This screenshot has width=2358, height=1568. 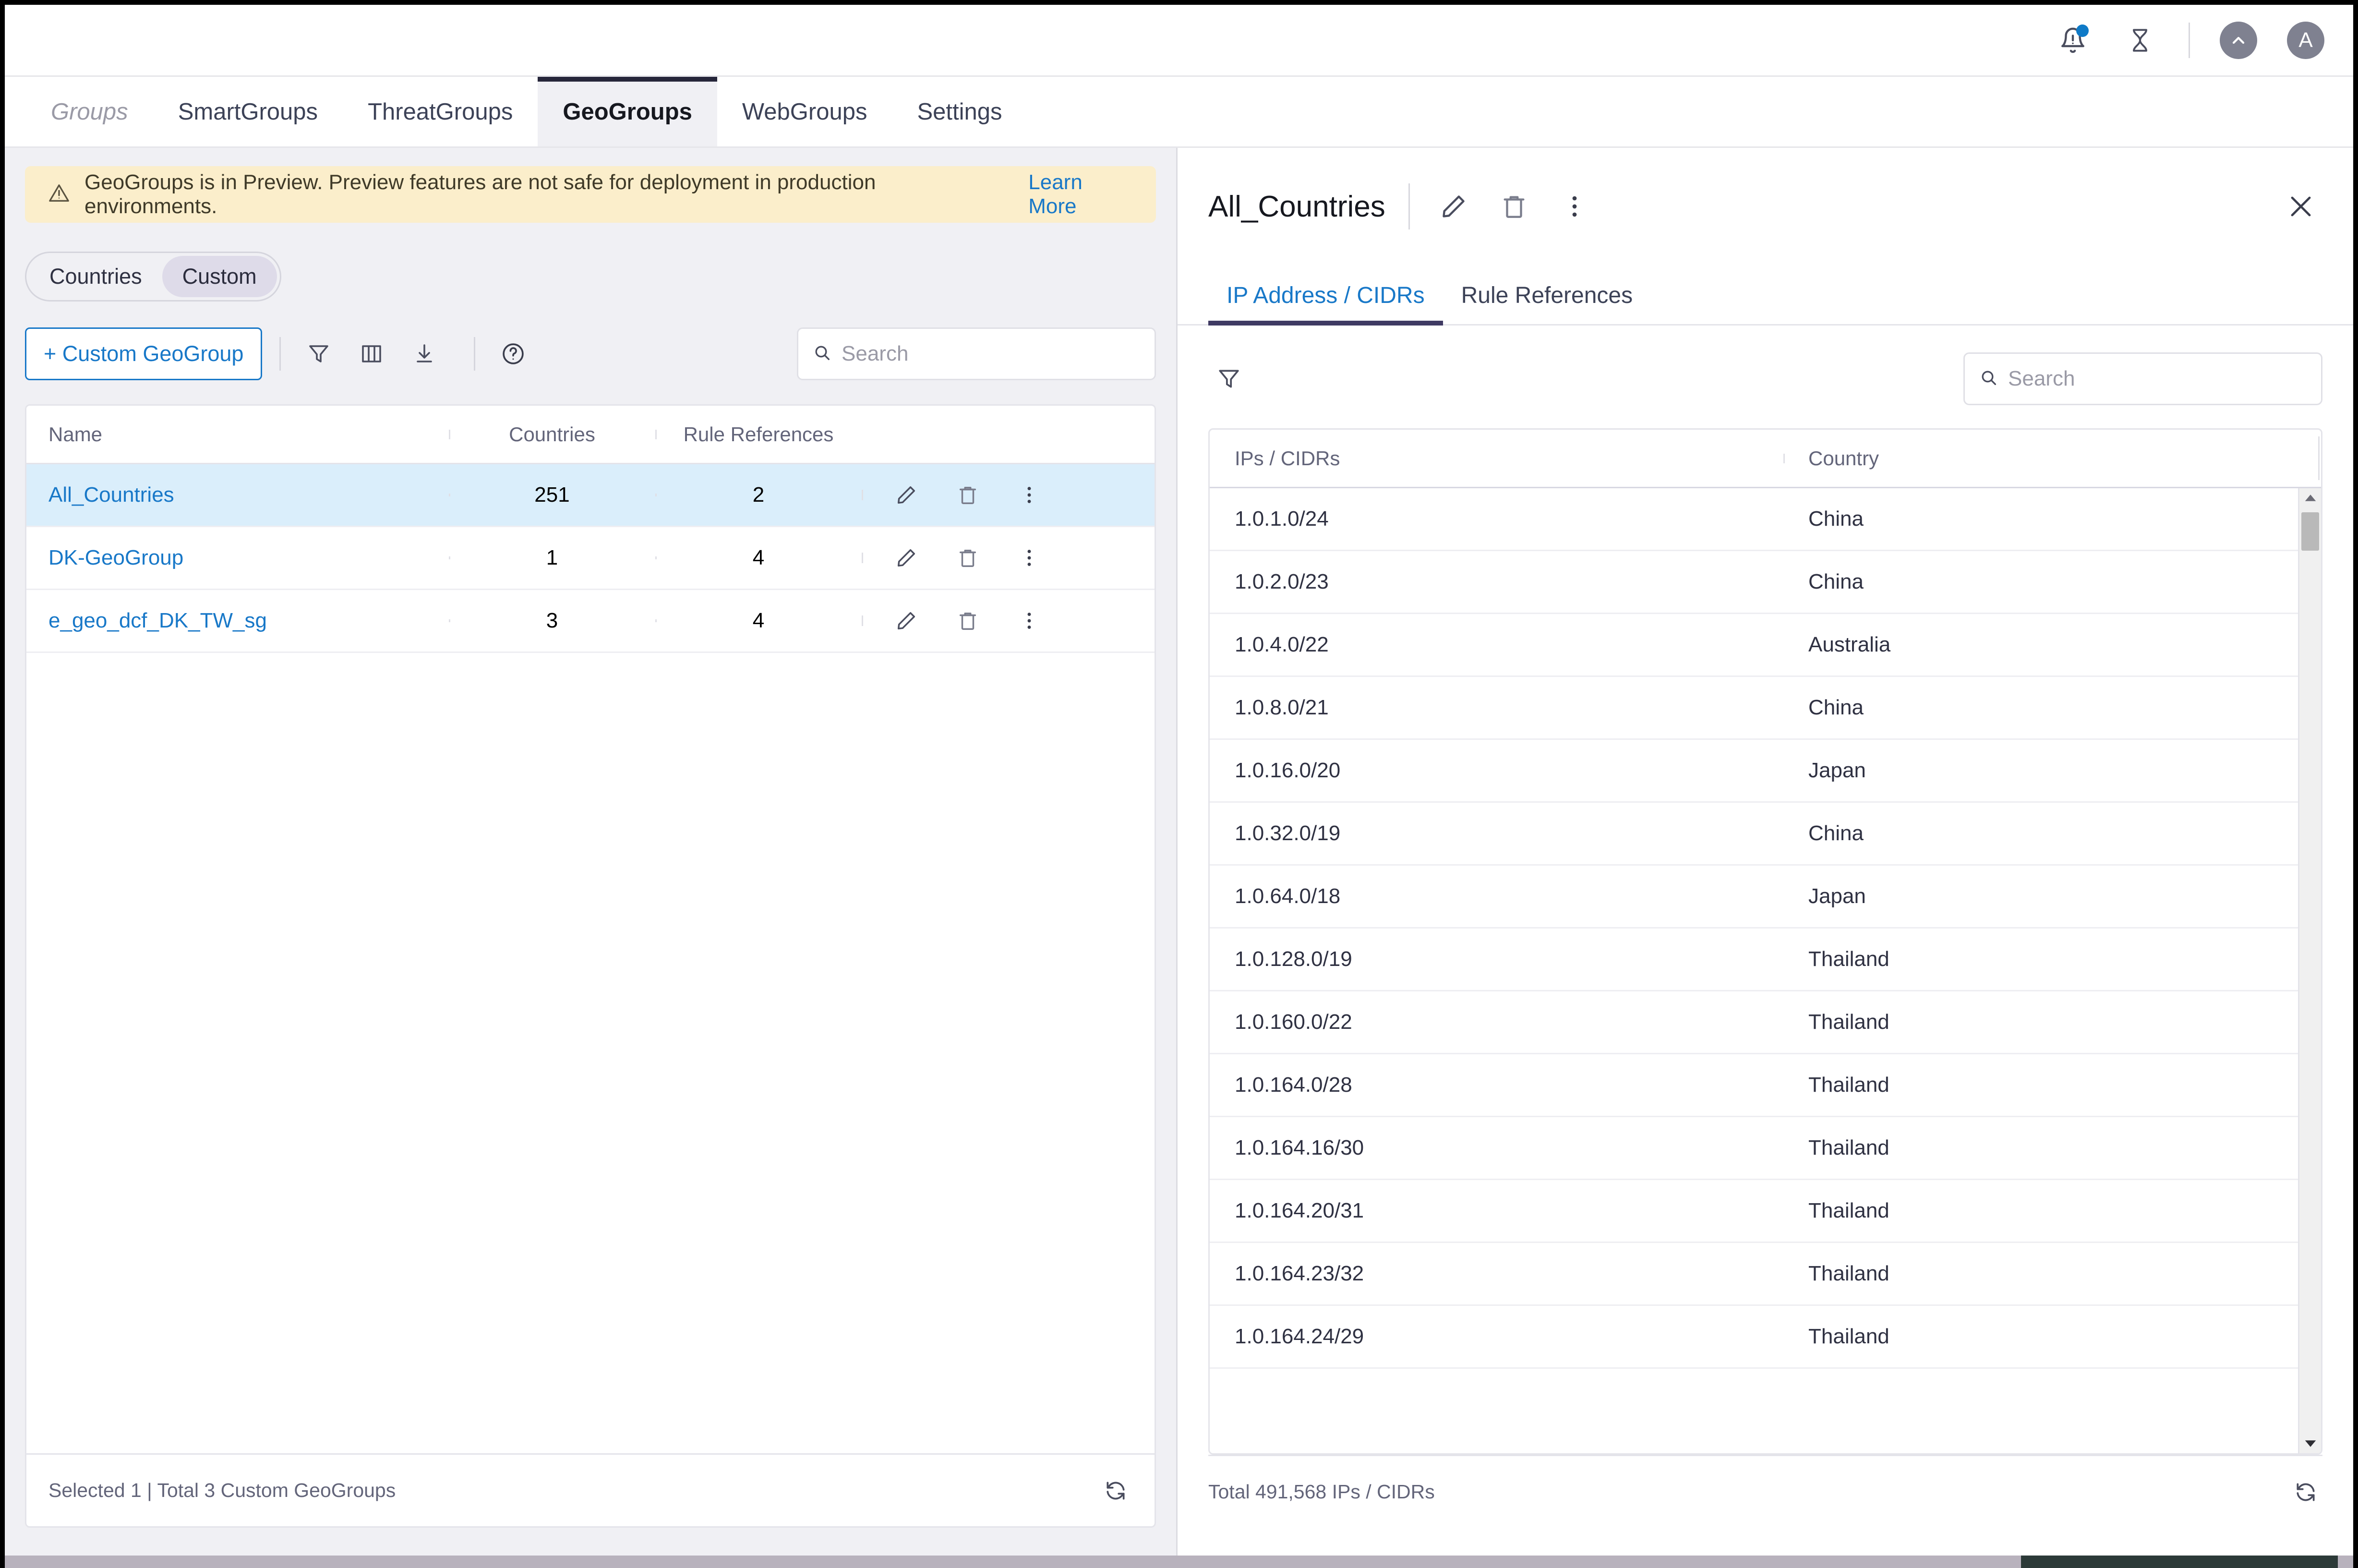 I want to click on geogroup-name-link: e_geo_dcf_DK_TW_sg, so click(x=237, y=621).